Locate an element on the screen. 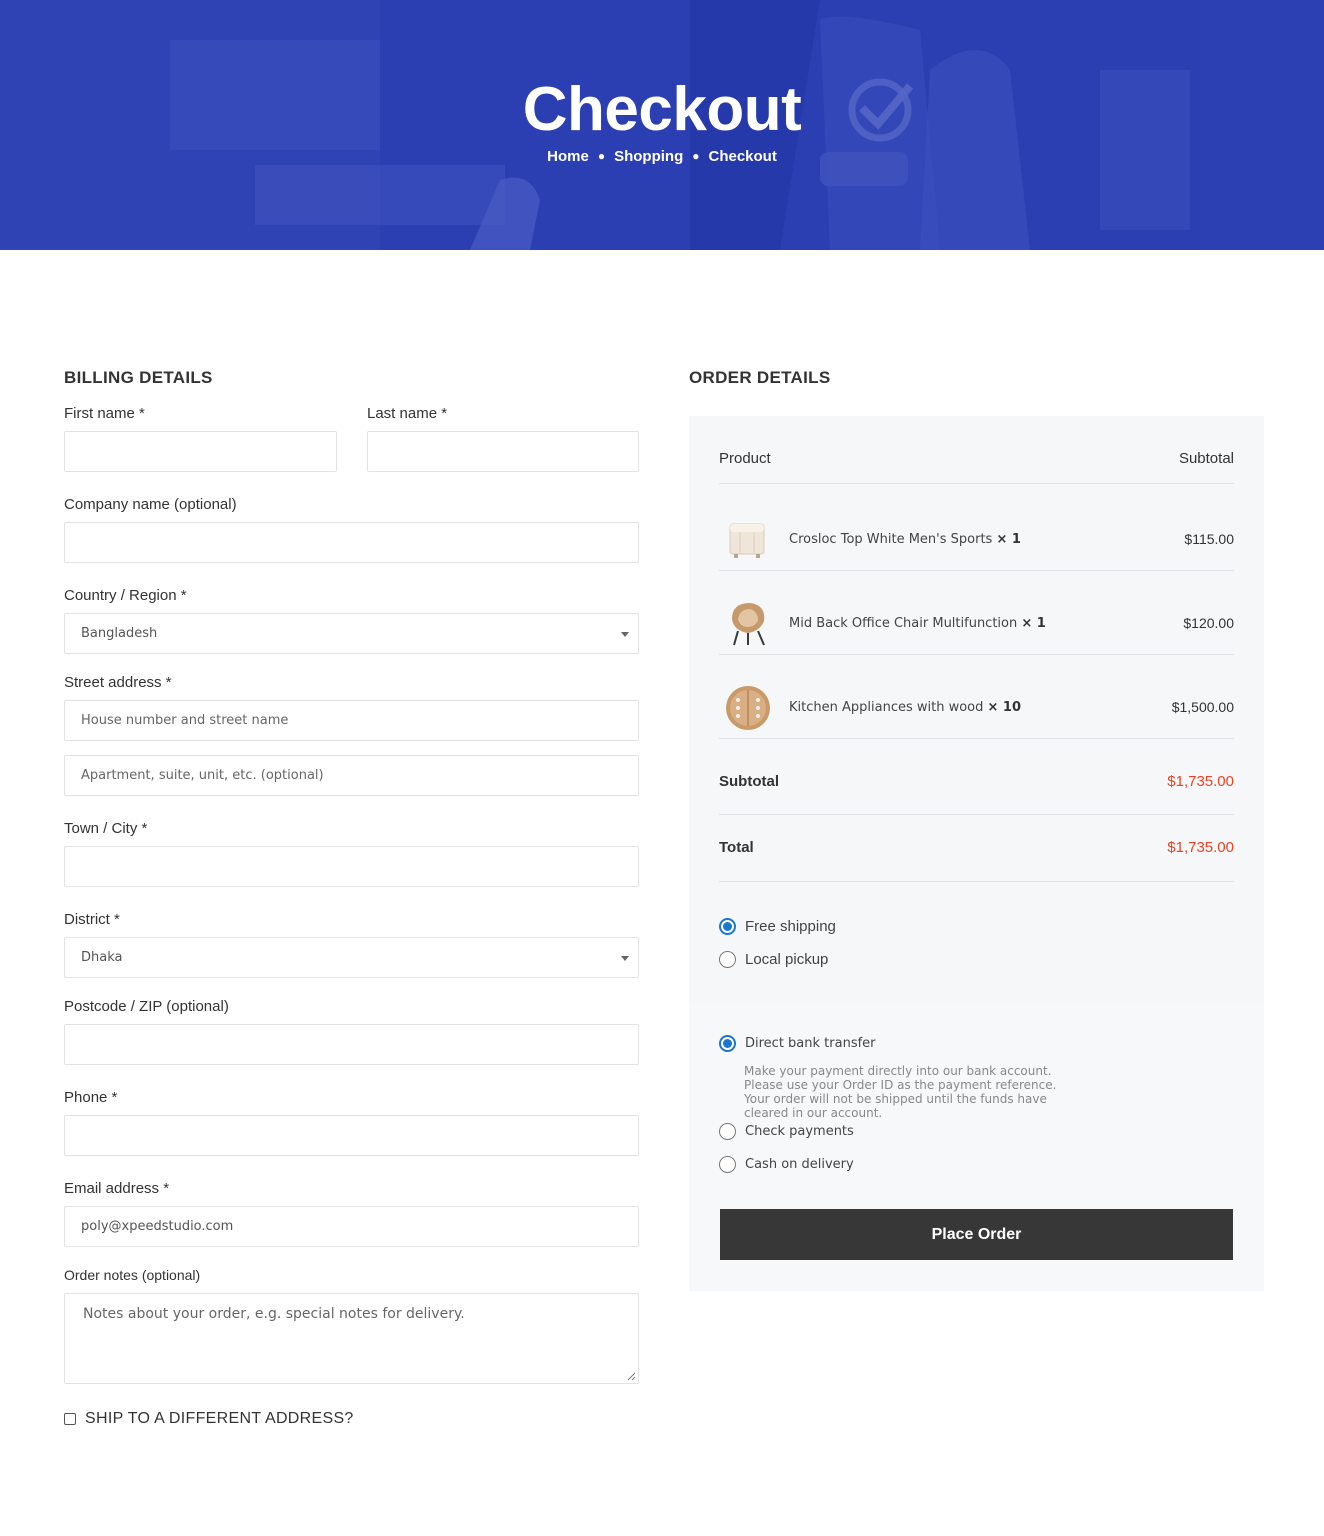 Image resolution: width=1324 pixels, height=1536 pixels. breadcrumb-current: Checkout is located at coordinates (742, 156).